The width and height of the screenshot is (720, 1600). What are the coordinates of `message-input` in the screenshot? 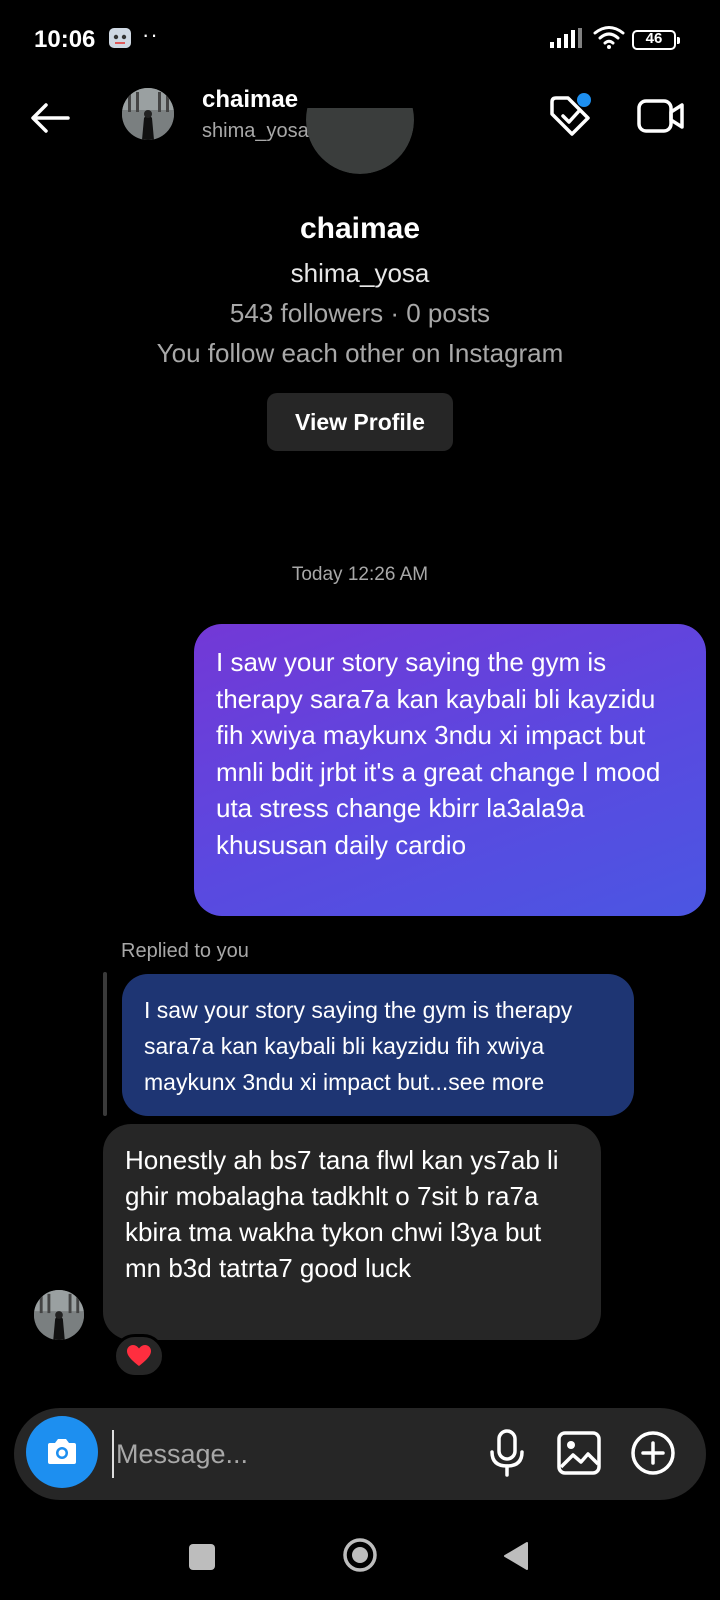 It's located at (282, 1454).